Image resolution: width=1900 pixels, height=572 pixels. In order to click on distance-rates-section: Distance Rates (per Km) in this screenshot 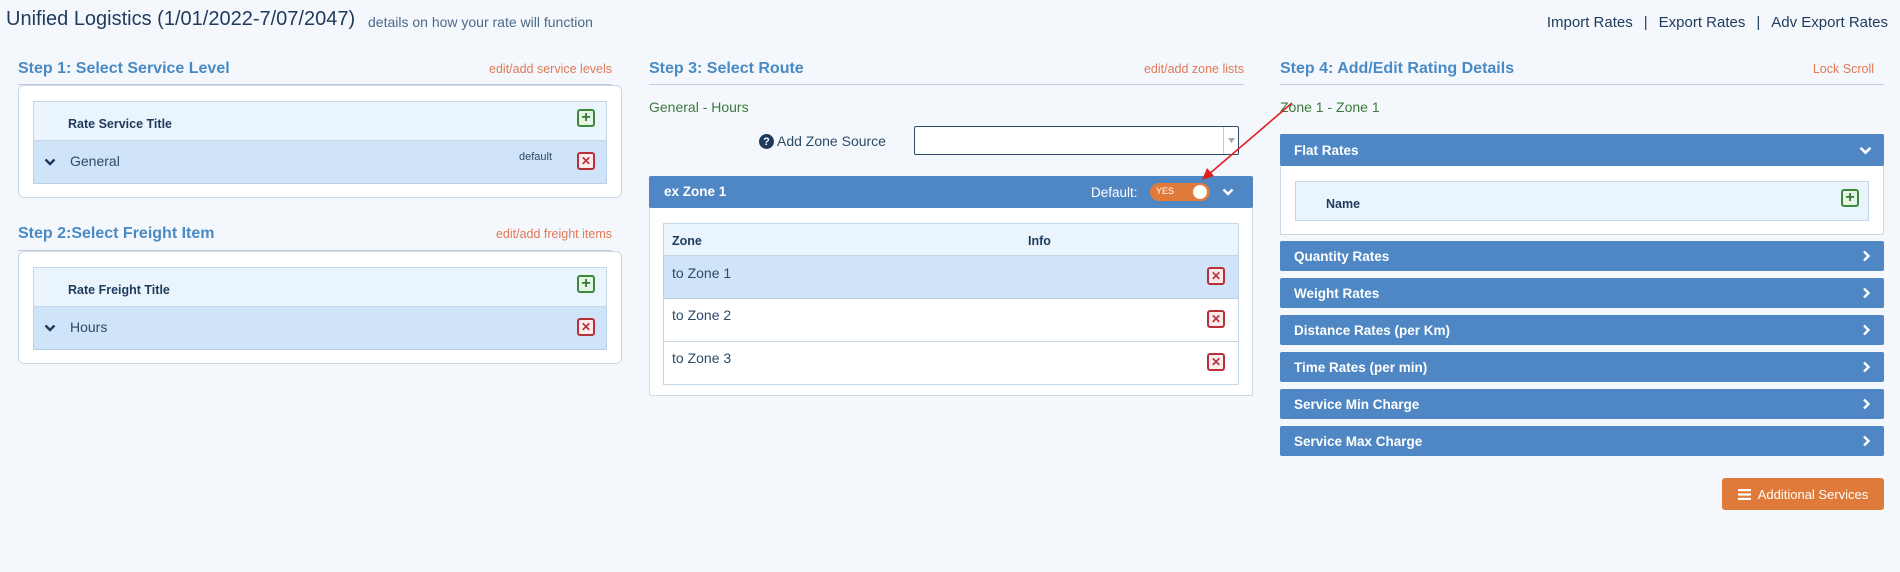, I will do `click(1582, 330)`.